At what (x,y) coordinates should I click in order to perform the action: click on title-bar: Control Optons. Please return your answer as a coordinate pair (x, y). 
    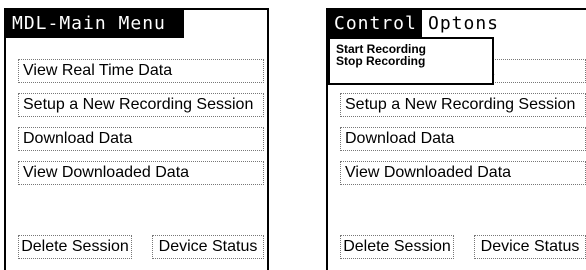
    Looking at the image, I should click on (420, 24).